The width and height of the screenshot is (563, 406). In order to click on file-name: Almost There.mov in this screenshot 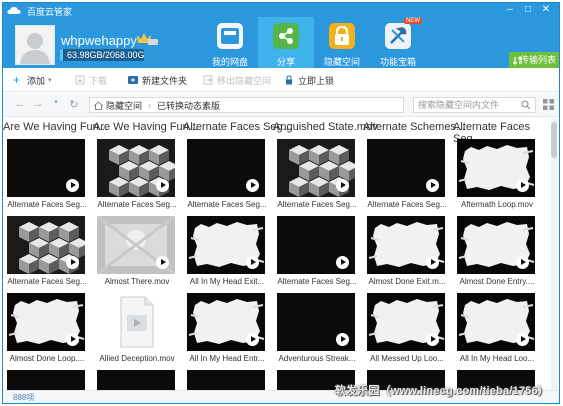, I will do `click(137, 281)`.